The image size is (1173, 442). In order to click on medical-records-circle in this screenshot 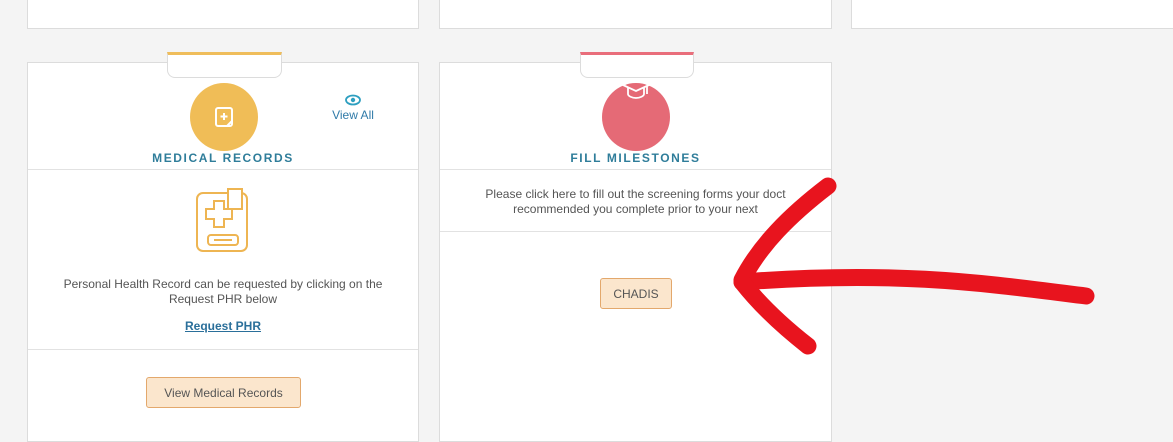, I will do `click(224, 117)`.